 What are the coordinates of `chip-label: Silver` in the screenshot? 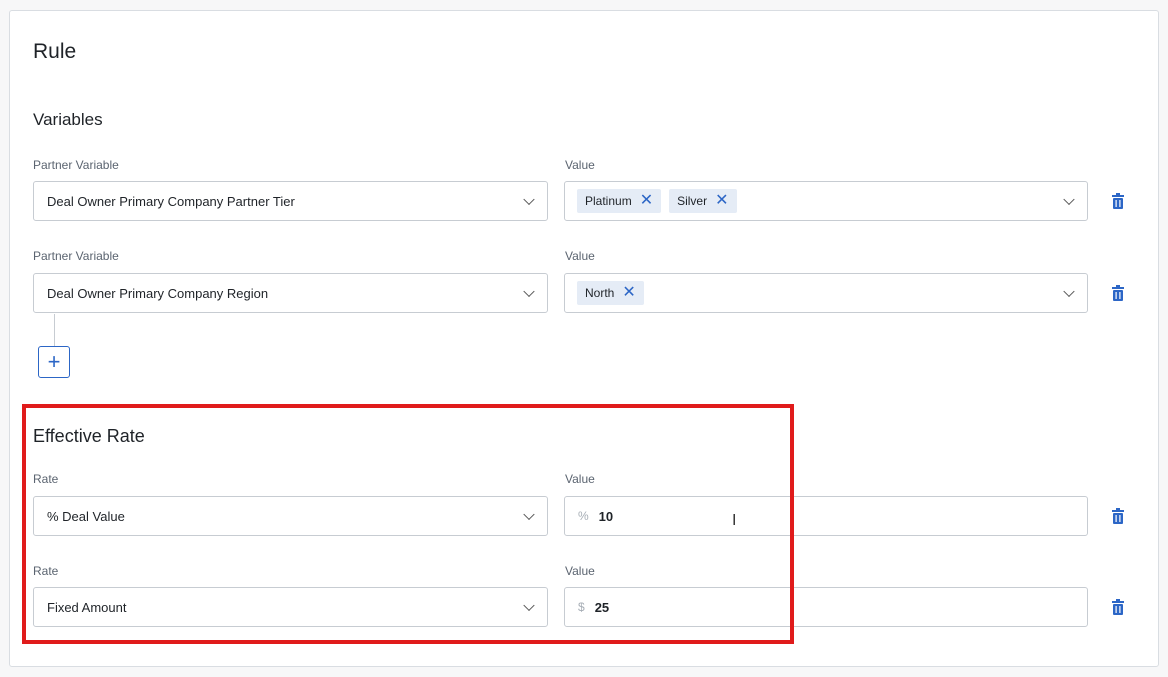 It's located at (692, 201).